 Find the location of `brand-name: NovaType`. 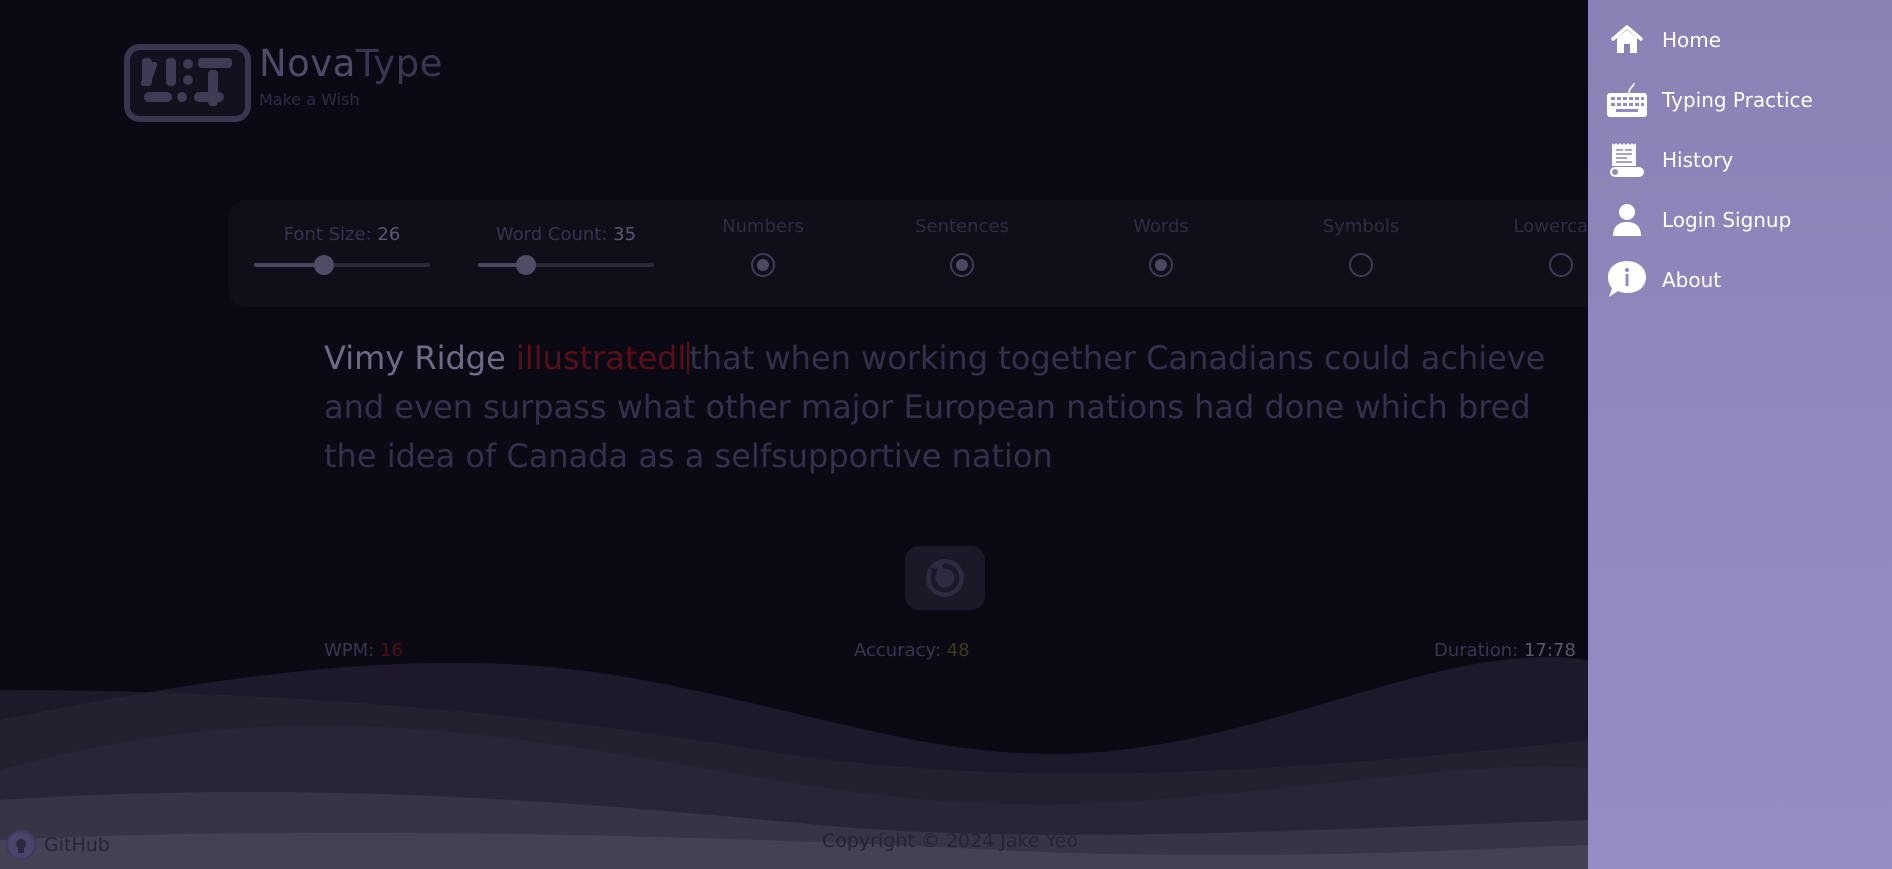

brand-name: NovaType is located at coordinates (351, 64).